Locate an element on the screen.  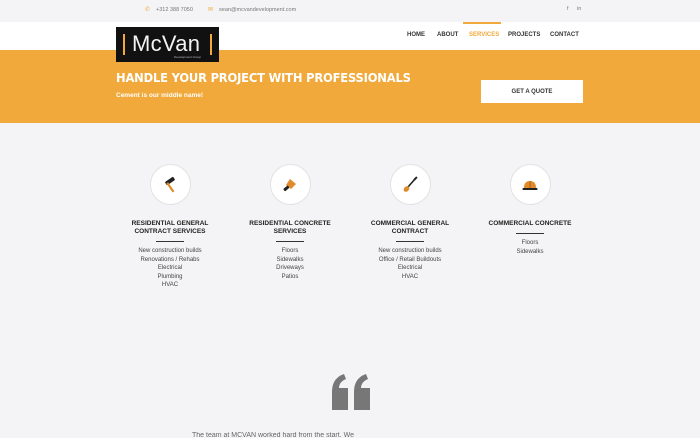
hard-hat-icon is located at coordinates (530, 185).